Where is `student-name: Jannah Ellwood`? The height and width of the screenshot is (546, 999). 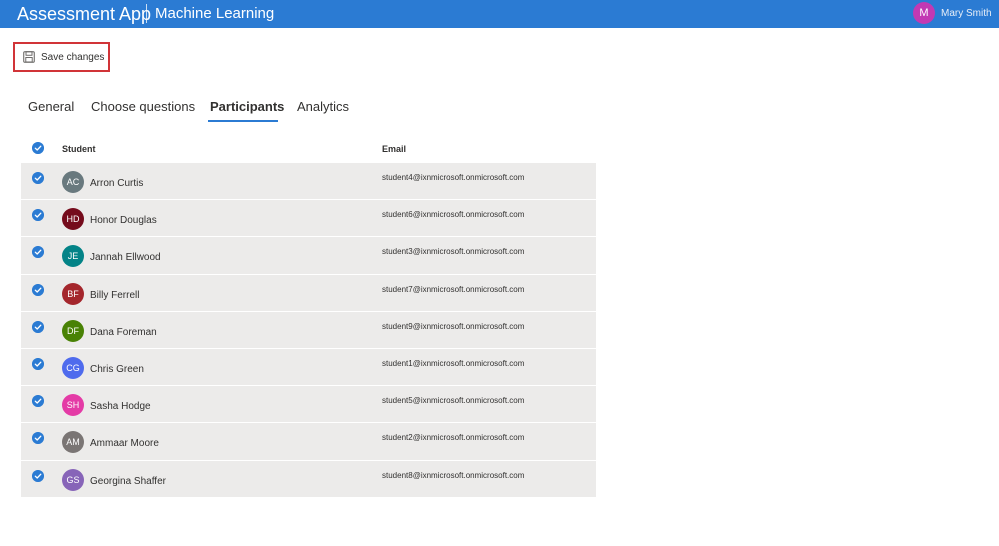 student-name: Jannah Ellwood is located at coordinates (125, 258).